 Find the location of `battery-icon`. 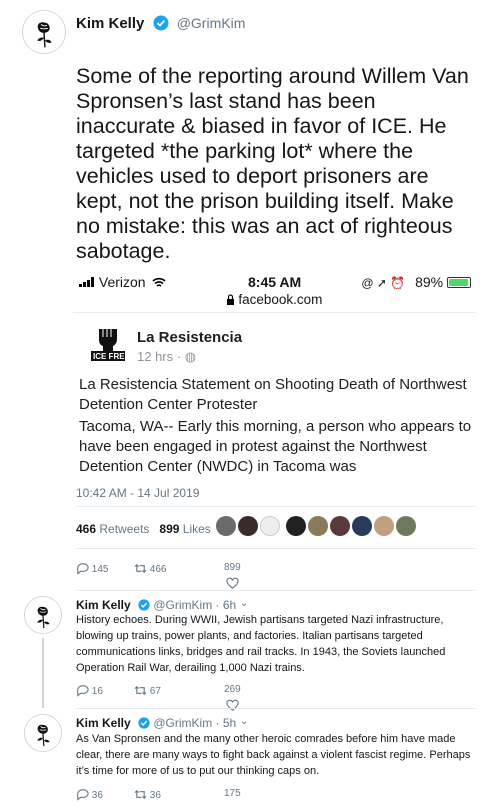

battery-icon is located at coordinates (459, 282).